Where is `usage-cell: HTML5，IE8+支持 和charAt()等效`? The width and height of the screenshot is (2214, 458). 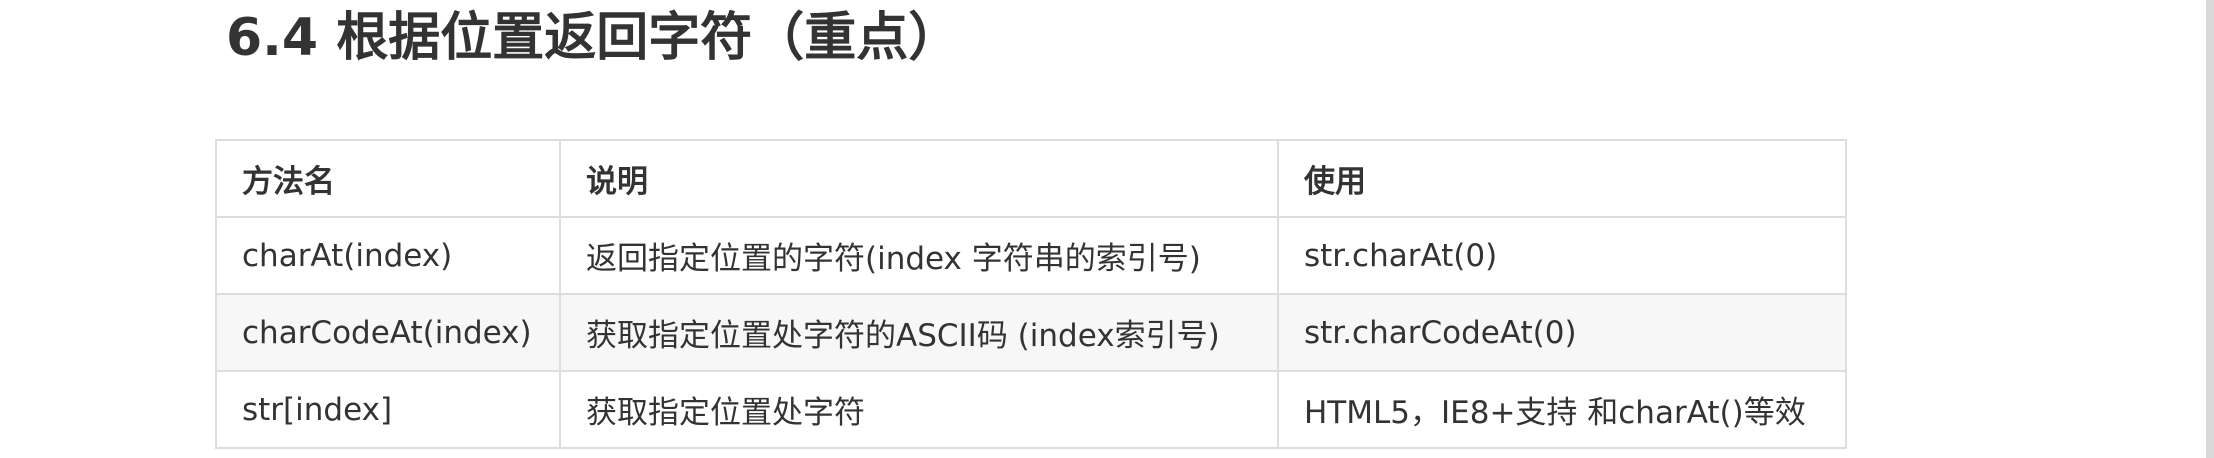
usage-cell: HTML5，IE8+支持 和charAt()等效 is located at coordinates (1562, 409).